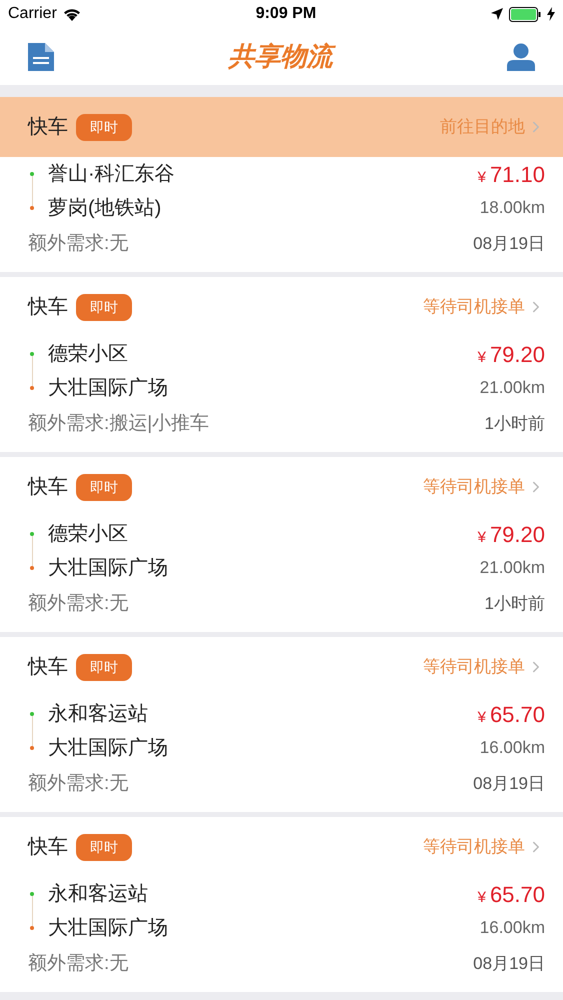 This screenshot has width=563, height=1000. What do you see at coordinates (281, 127) in the screenshot?
I see `order-header: 快车 即时 前往目的地` at bounding box center [281, 127].